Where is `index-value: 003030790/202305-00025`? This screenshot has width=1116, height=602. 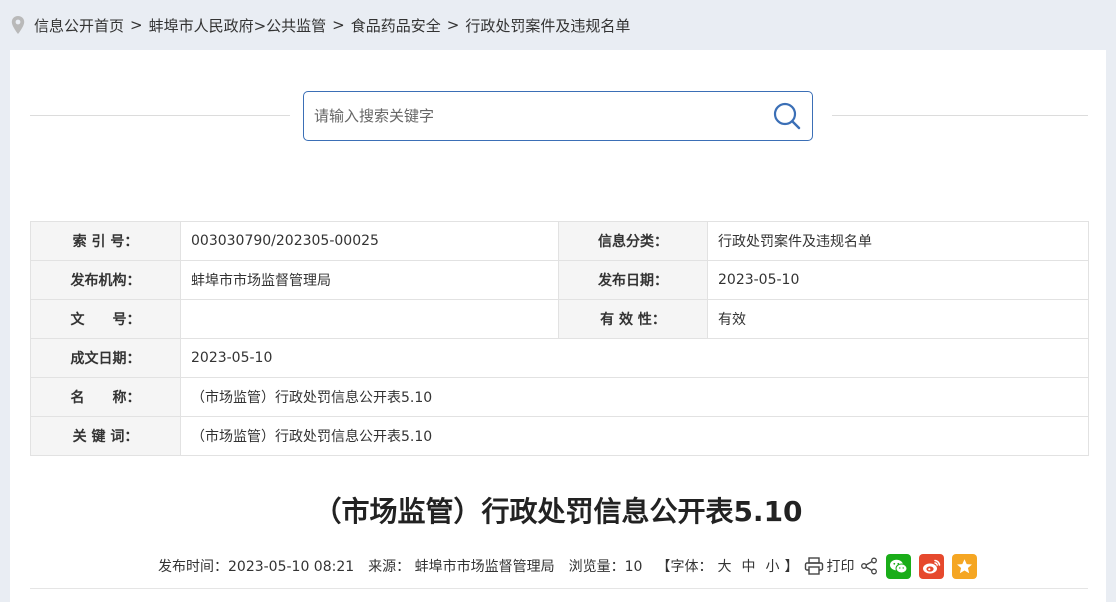 index-value: 003030790/202305-00025 is located at coordinates (369, 241).